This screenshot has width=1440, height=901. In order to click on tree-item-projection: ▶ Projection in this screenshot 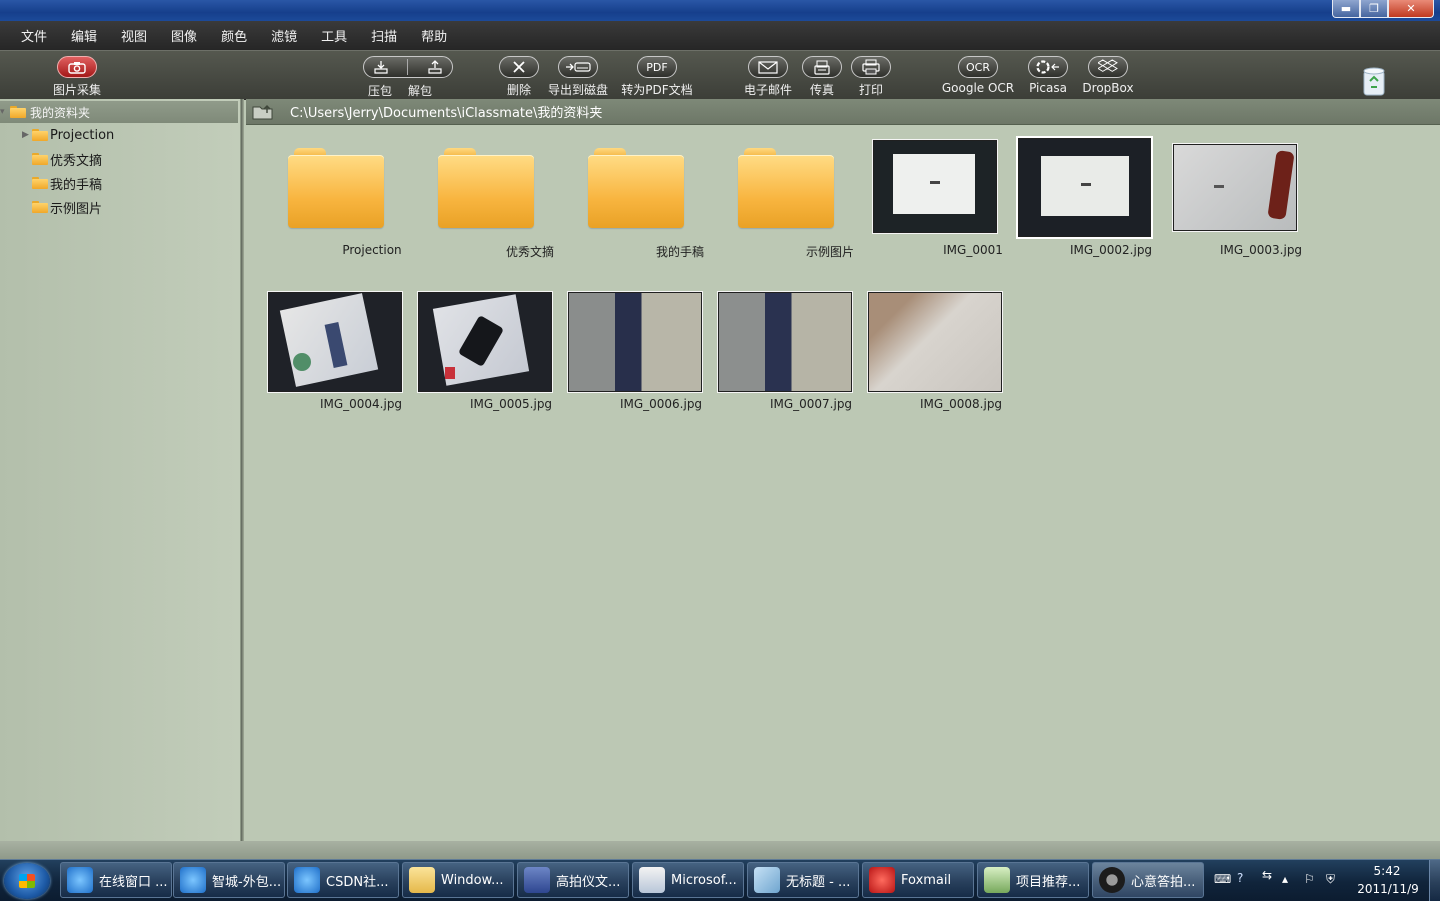, I will do `click(68, 135)`.